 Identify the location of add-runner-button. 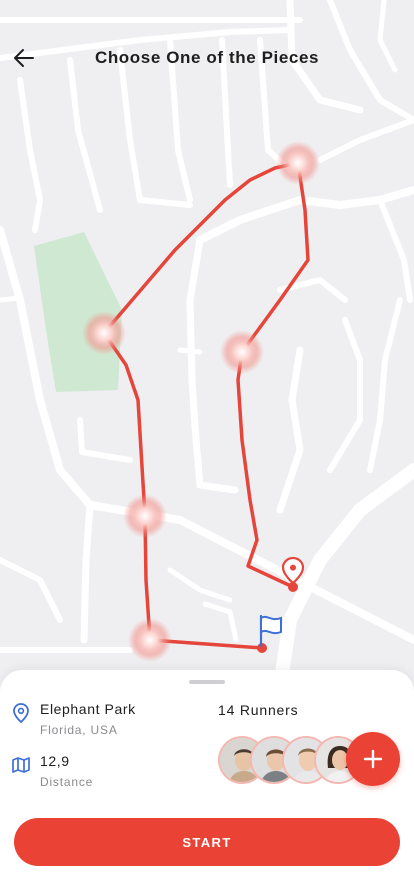
(373, 759).